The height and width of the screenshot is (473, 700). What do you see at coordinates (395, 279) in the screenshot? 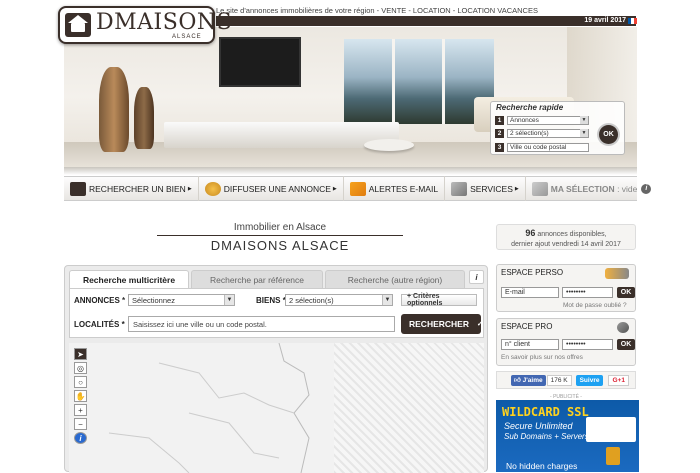
I see `tab-autre-region: Recherche (autre région)` at bounding box center [395, 279].